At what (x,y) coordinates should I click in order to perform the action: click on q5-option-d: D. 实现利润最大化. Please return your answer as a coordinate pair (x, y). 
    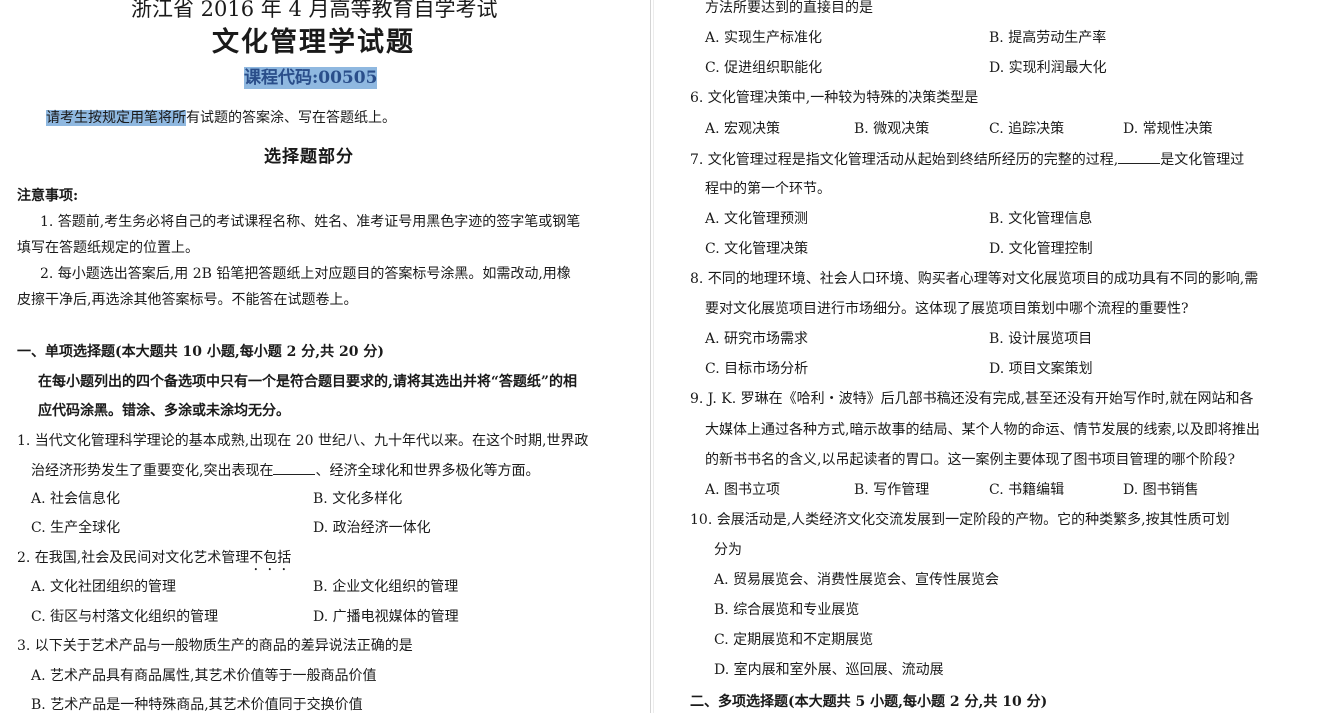
    Looking at the image, I should click on (1048, 68).